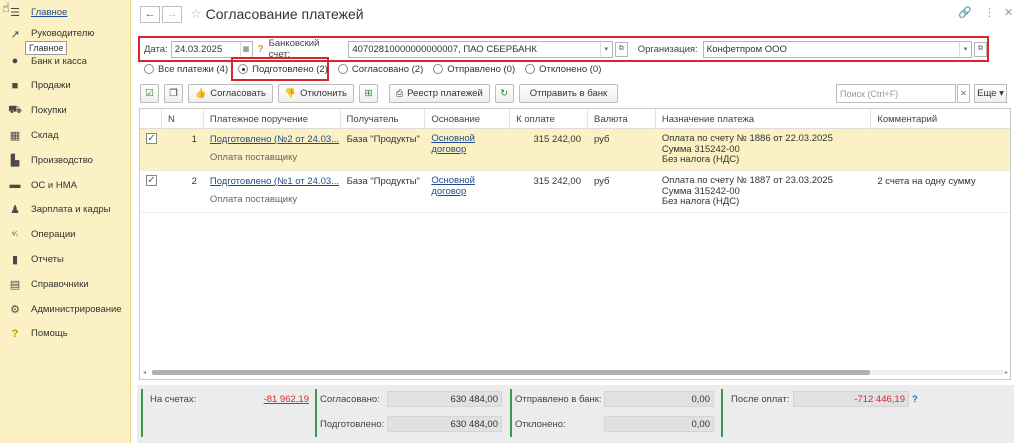 The image size is (1024, 443). I want to click on check-list-icon: ☑, so click(149, 93).